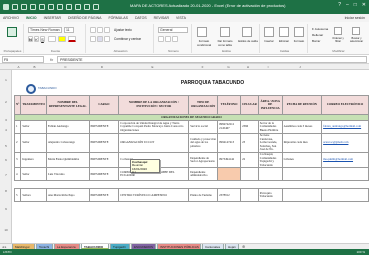 The width and height of the screenshot is (369, 255). I want to click on email-cell: ucancoc@gmail.com, so click(345, 143).